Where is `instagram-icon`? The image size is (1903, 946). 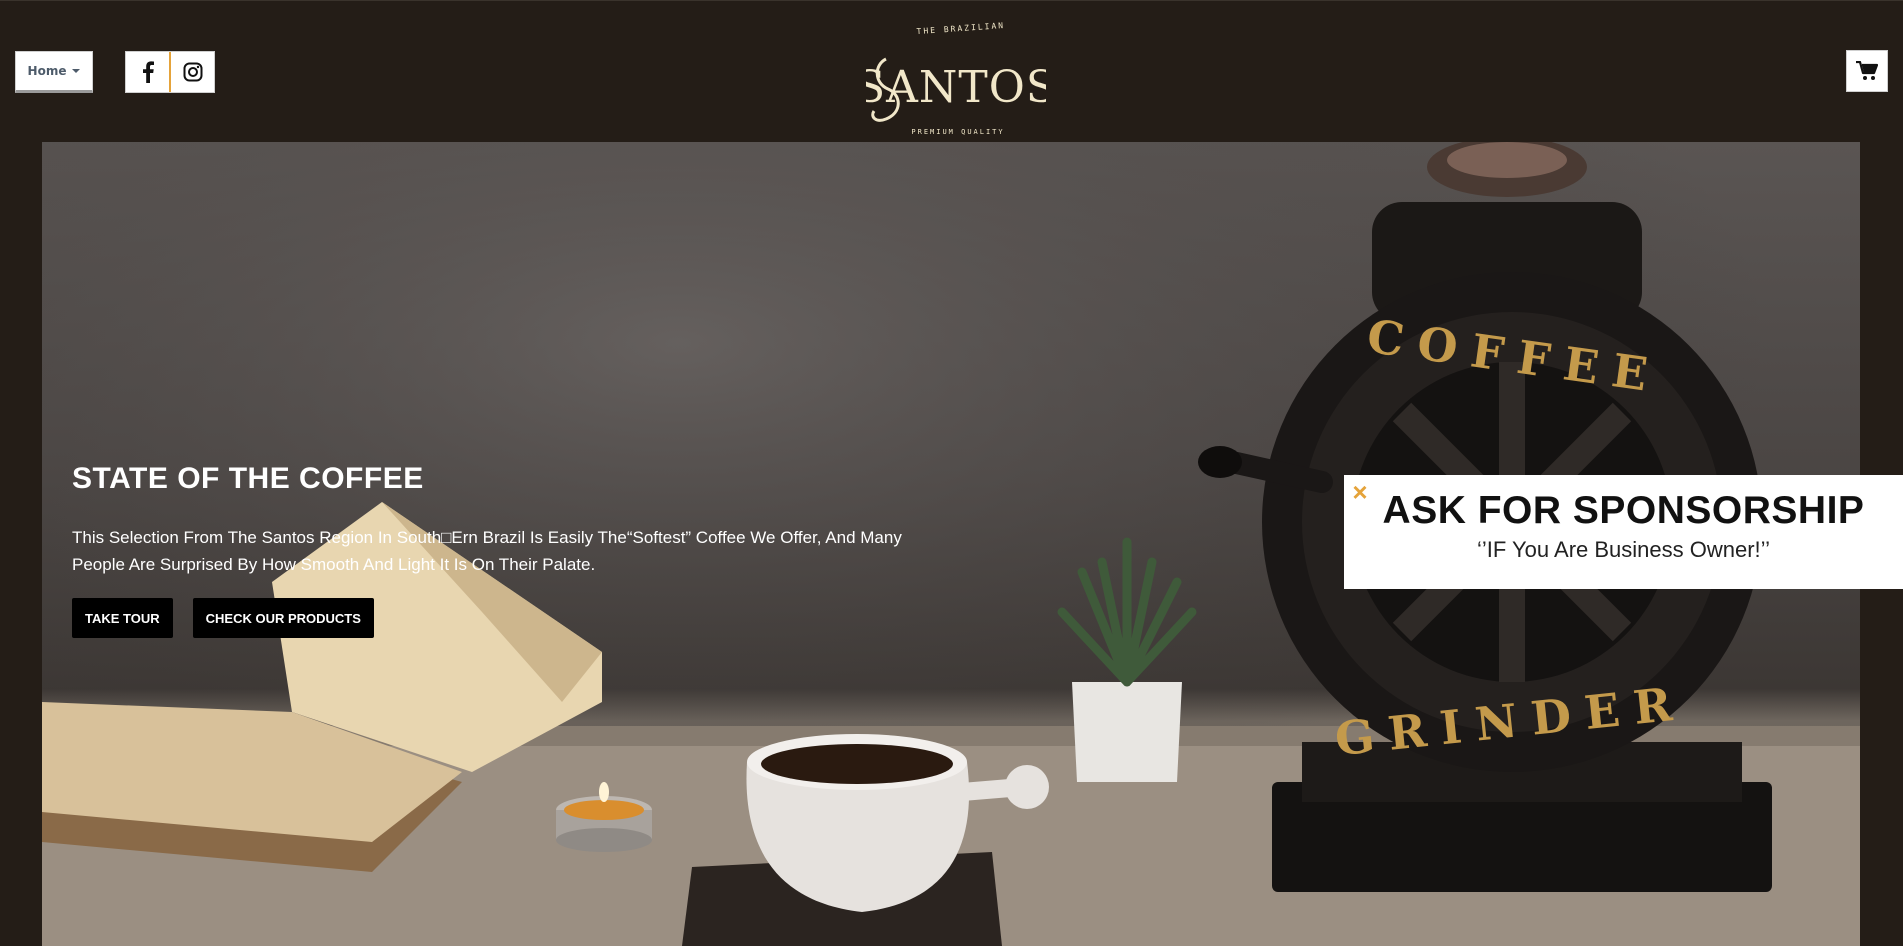
instagram-icon is located at coordinates (192, 72).